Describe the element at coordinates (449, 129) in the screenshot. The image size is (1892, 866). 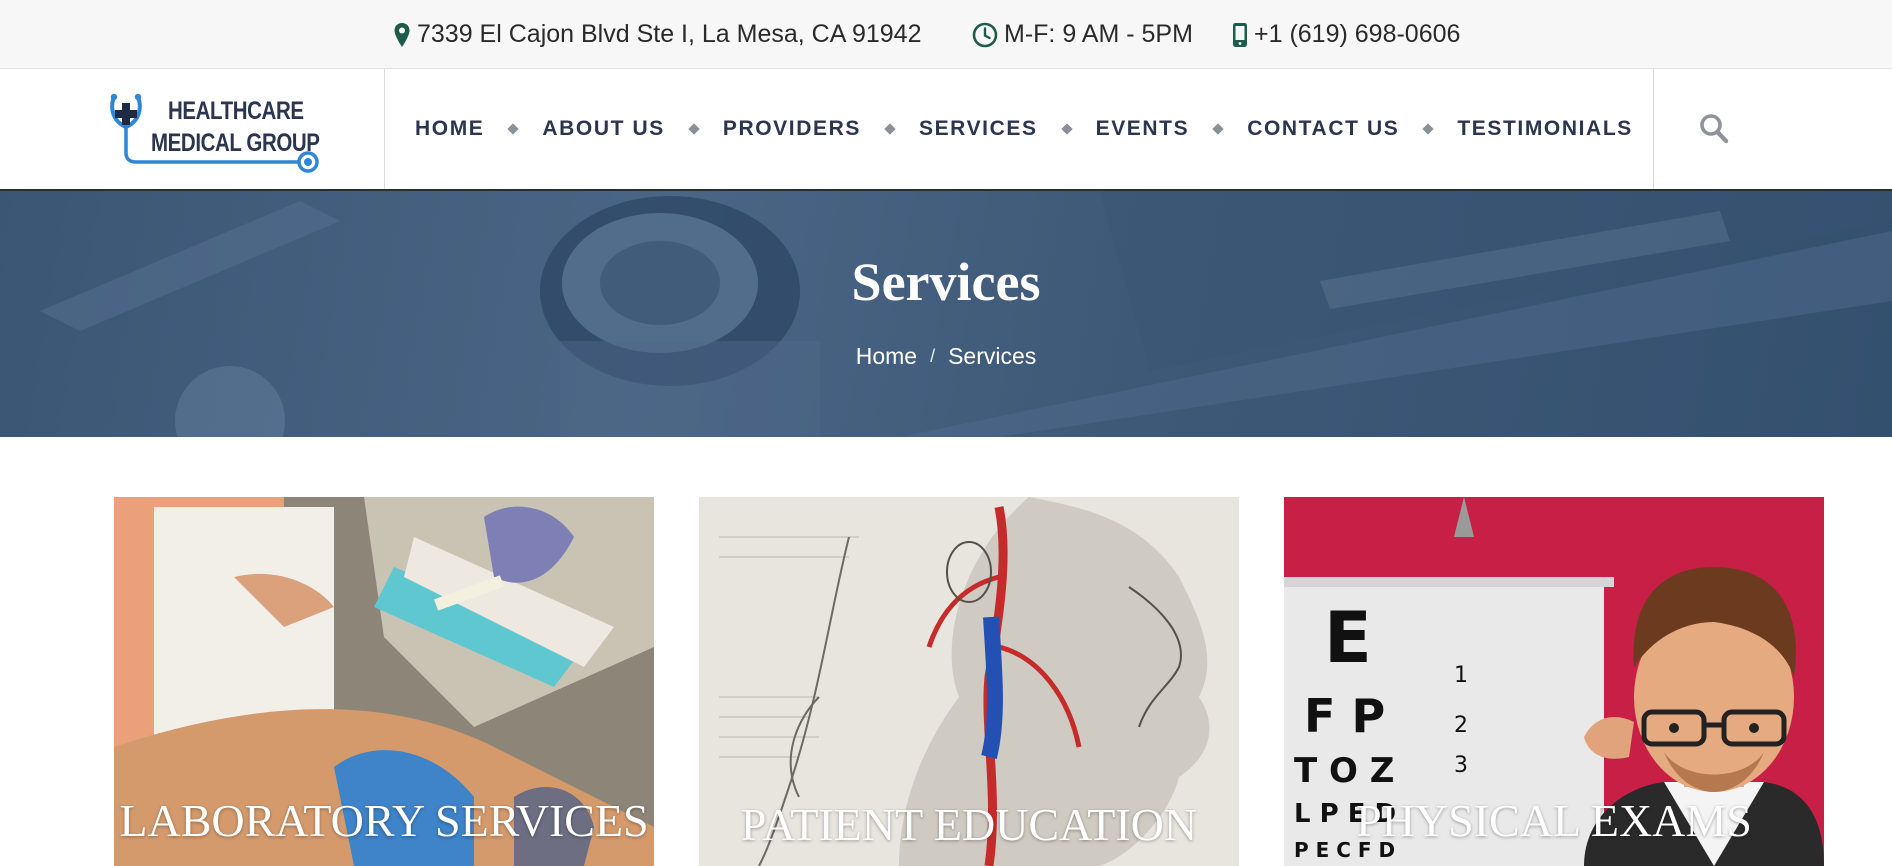
I see `nav-home: HOME` at that location.